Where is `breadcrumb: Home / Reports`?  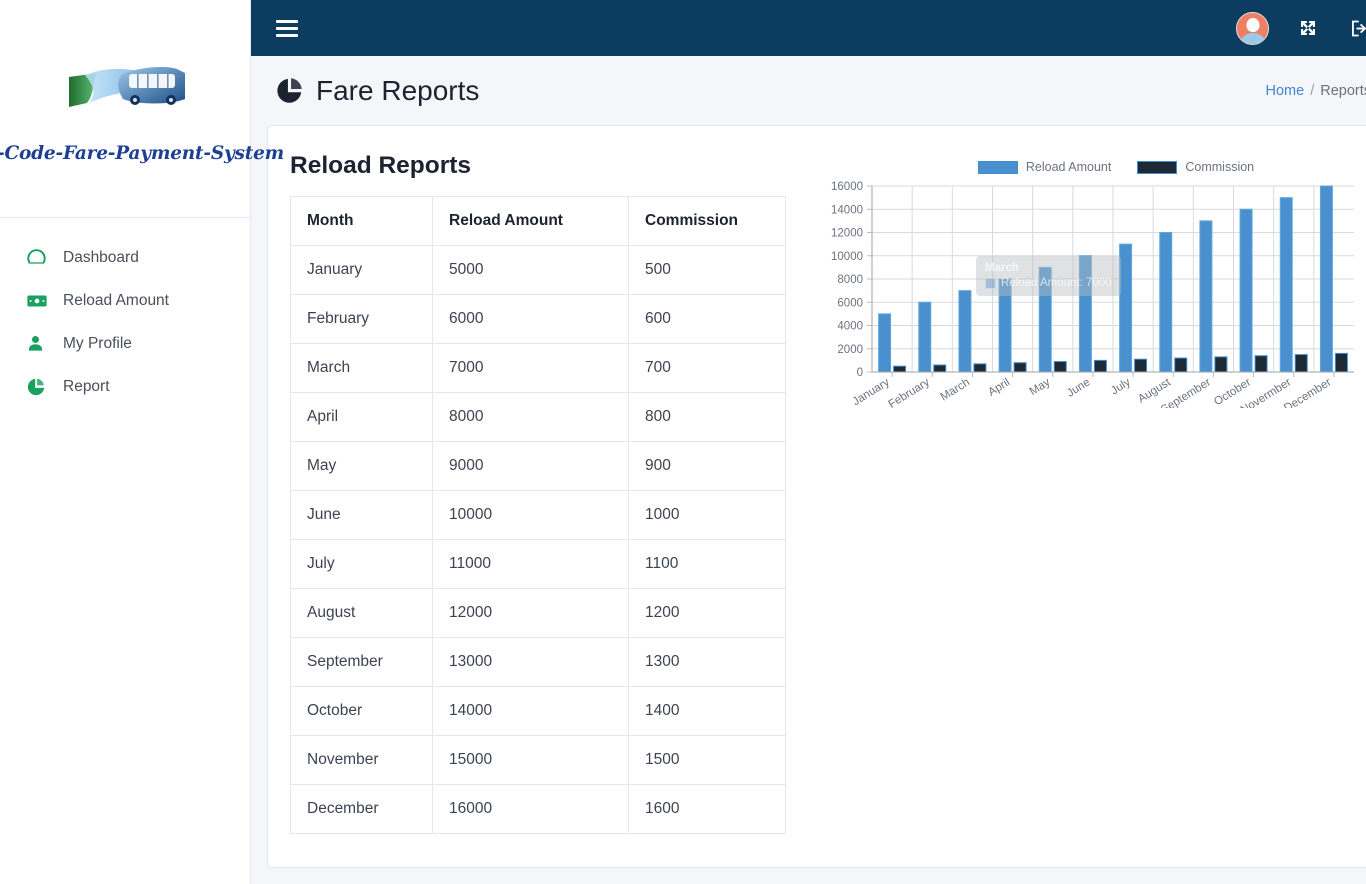
breadcrumb: Home / Reports is located at coordinates (1316, 91).